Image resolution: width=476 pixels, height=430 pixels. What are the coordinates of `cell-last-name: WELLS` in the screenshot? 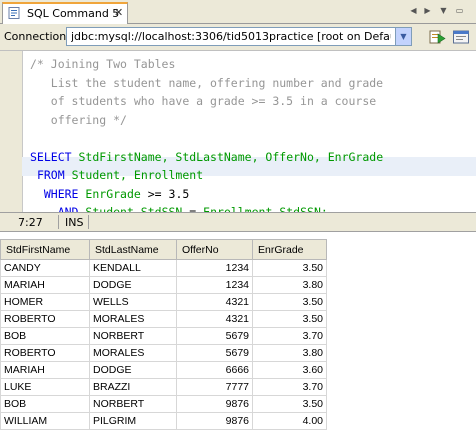 It's located at (133, 302).